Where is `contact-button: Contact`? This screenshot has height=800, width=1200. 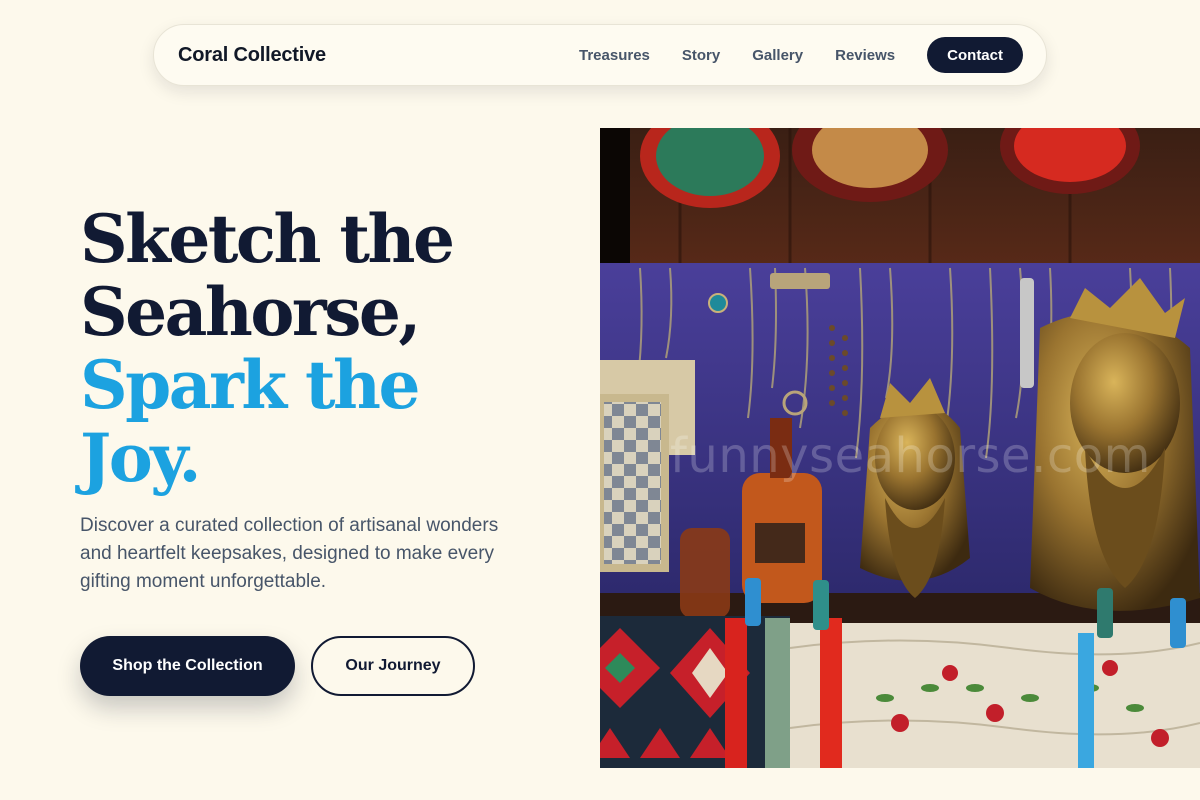
contact-button: Contact is located at coordinates (975, 55).